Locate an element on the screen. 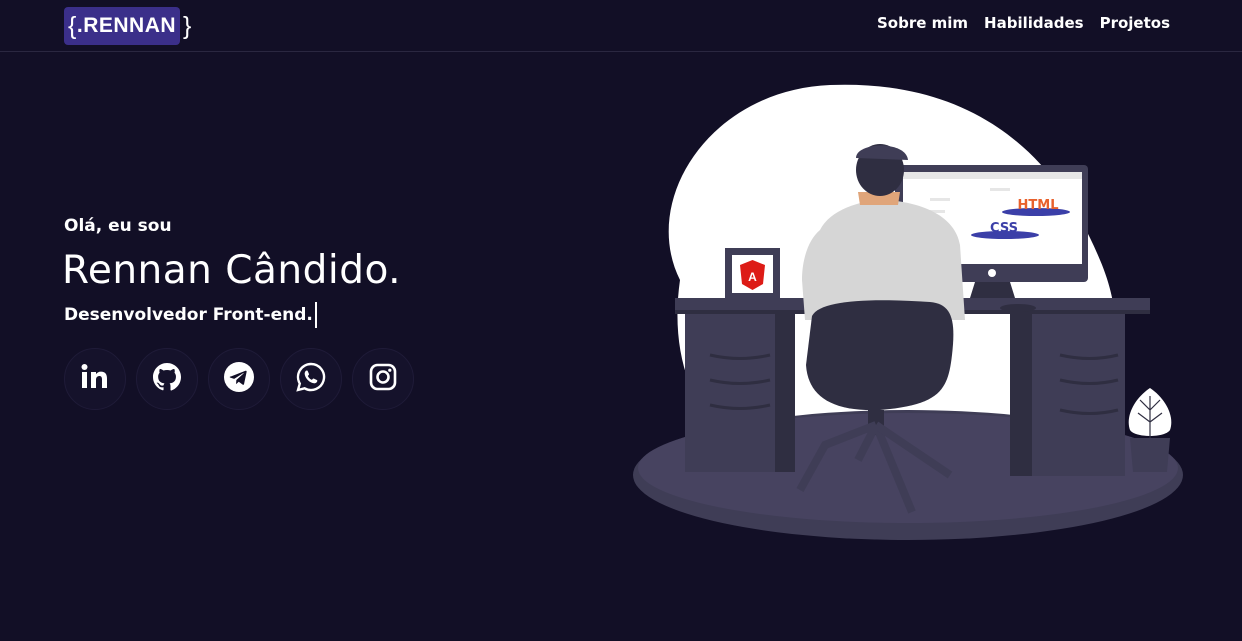  github-link is located at coordinates (167, 379).